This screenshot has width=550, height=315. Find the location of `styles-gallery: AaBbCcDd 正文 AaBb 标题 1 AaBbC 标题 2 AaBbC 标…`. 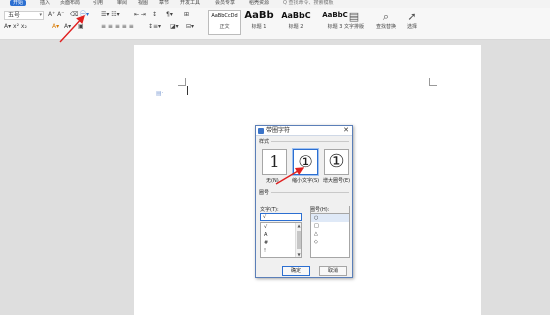

styles-gallery: AaBbCcDd 正文 AaBb 标题 1 AaBbC 标题 2 AaBbC 标… is located at coordinates (281, 22).